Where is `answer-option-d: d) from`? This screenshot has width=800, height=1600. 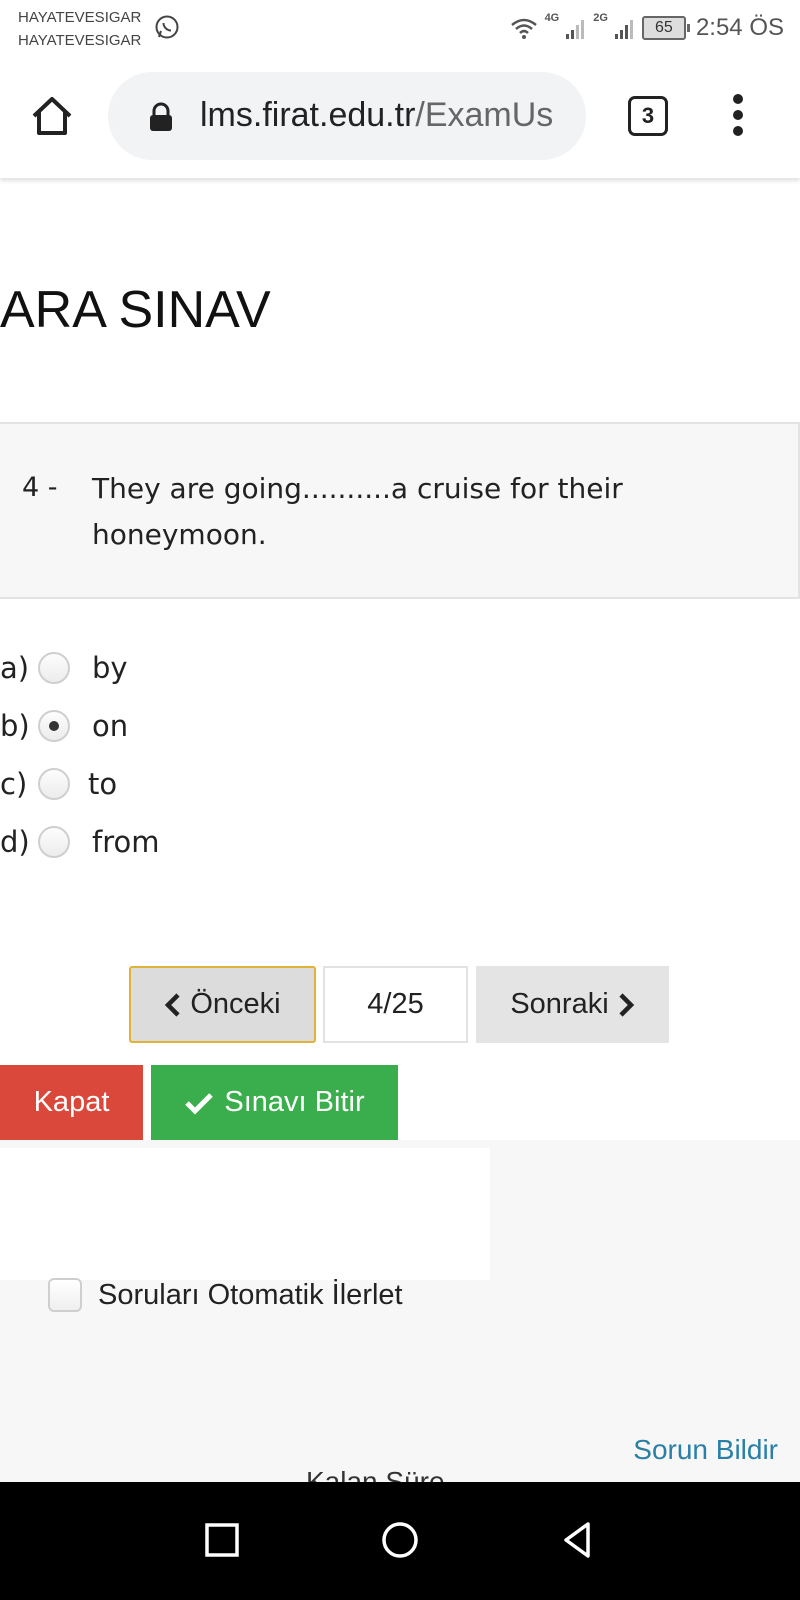
answer-option-d: d) from is located at coordinates (200, 842).